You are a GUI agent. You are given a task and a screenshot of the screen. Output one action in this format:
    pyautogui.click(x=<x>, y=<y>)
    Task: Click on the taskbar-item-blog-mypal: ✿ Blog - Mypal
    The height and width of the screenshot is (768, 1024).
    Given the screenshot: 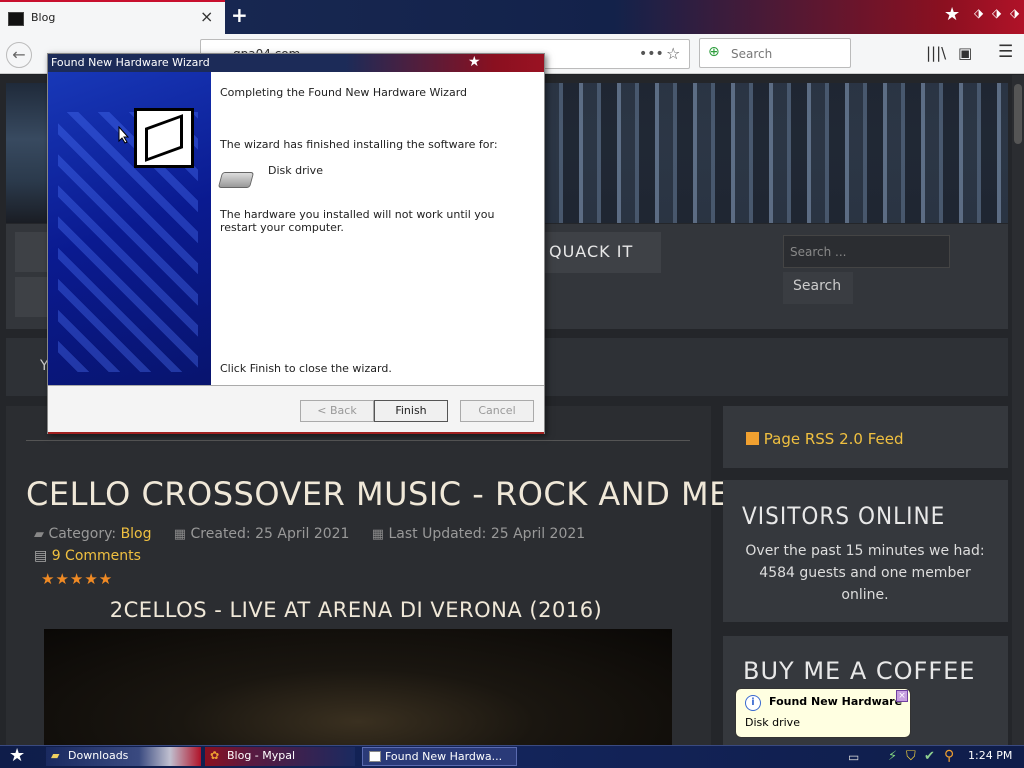 What is the action you would take?
    pyautogui.click(x=280, y=756)
    